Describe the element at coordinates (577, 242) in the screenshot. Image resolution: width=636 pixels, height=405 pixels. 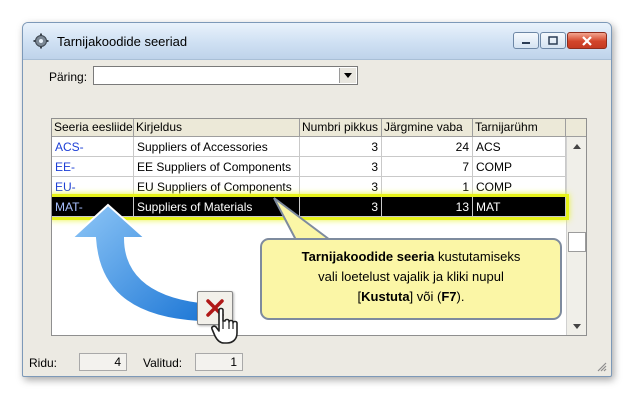
I see `scrollbar-thumb` at that location.